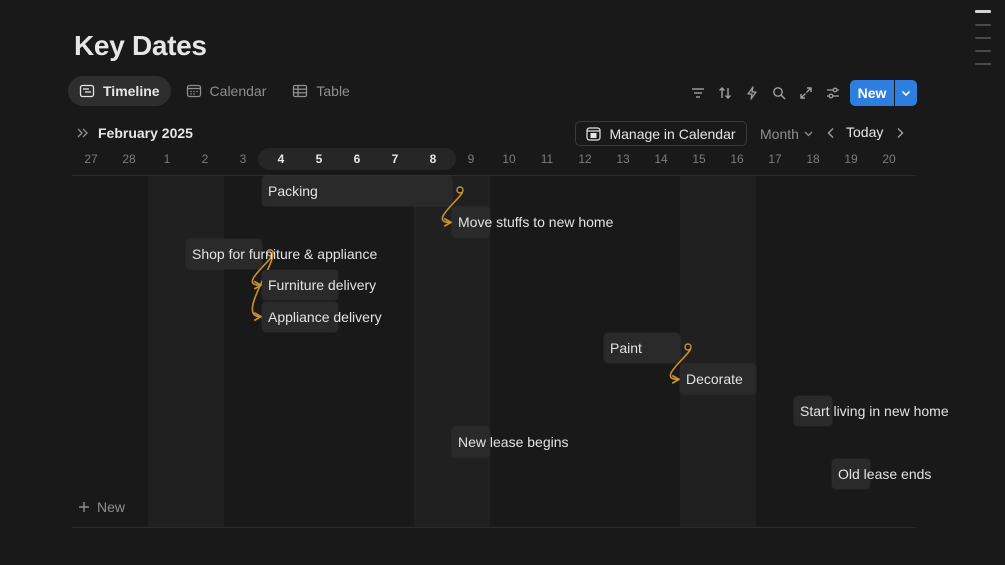  I want to click on expand-button, so click(805, 93).